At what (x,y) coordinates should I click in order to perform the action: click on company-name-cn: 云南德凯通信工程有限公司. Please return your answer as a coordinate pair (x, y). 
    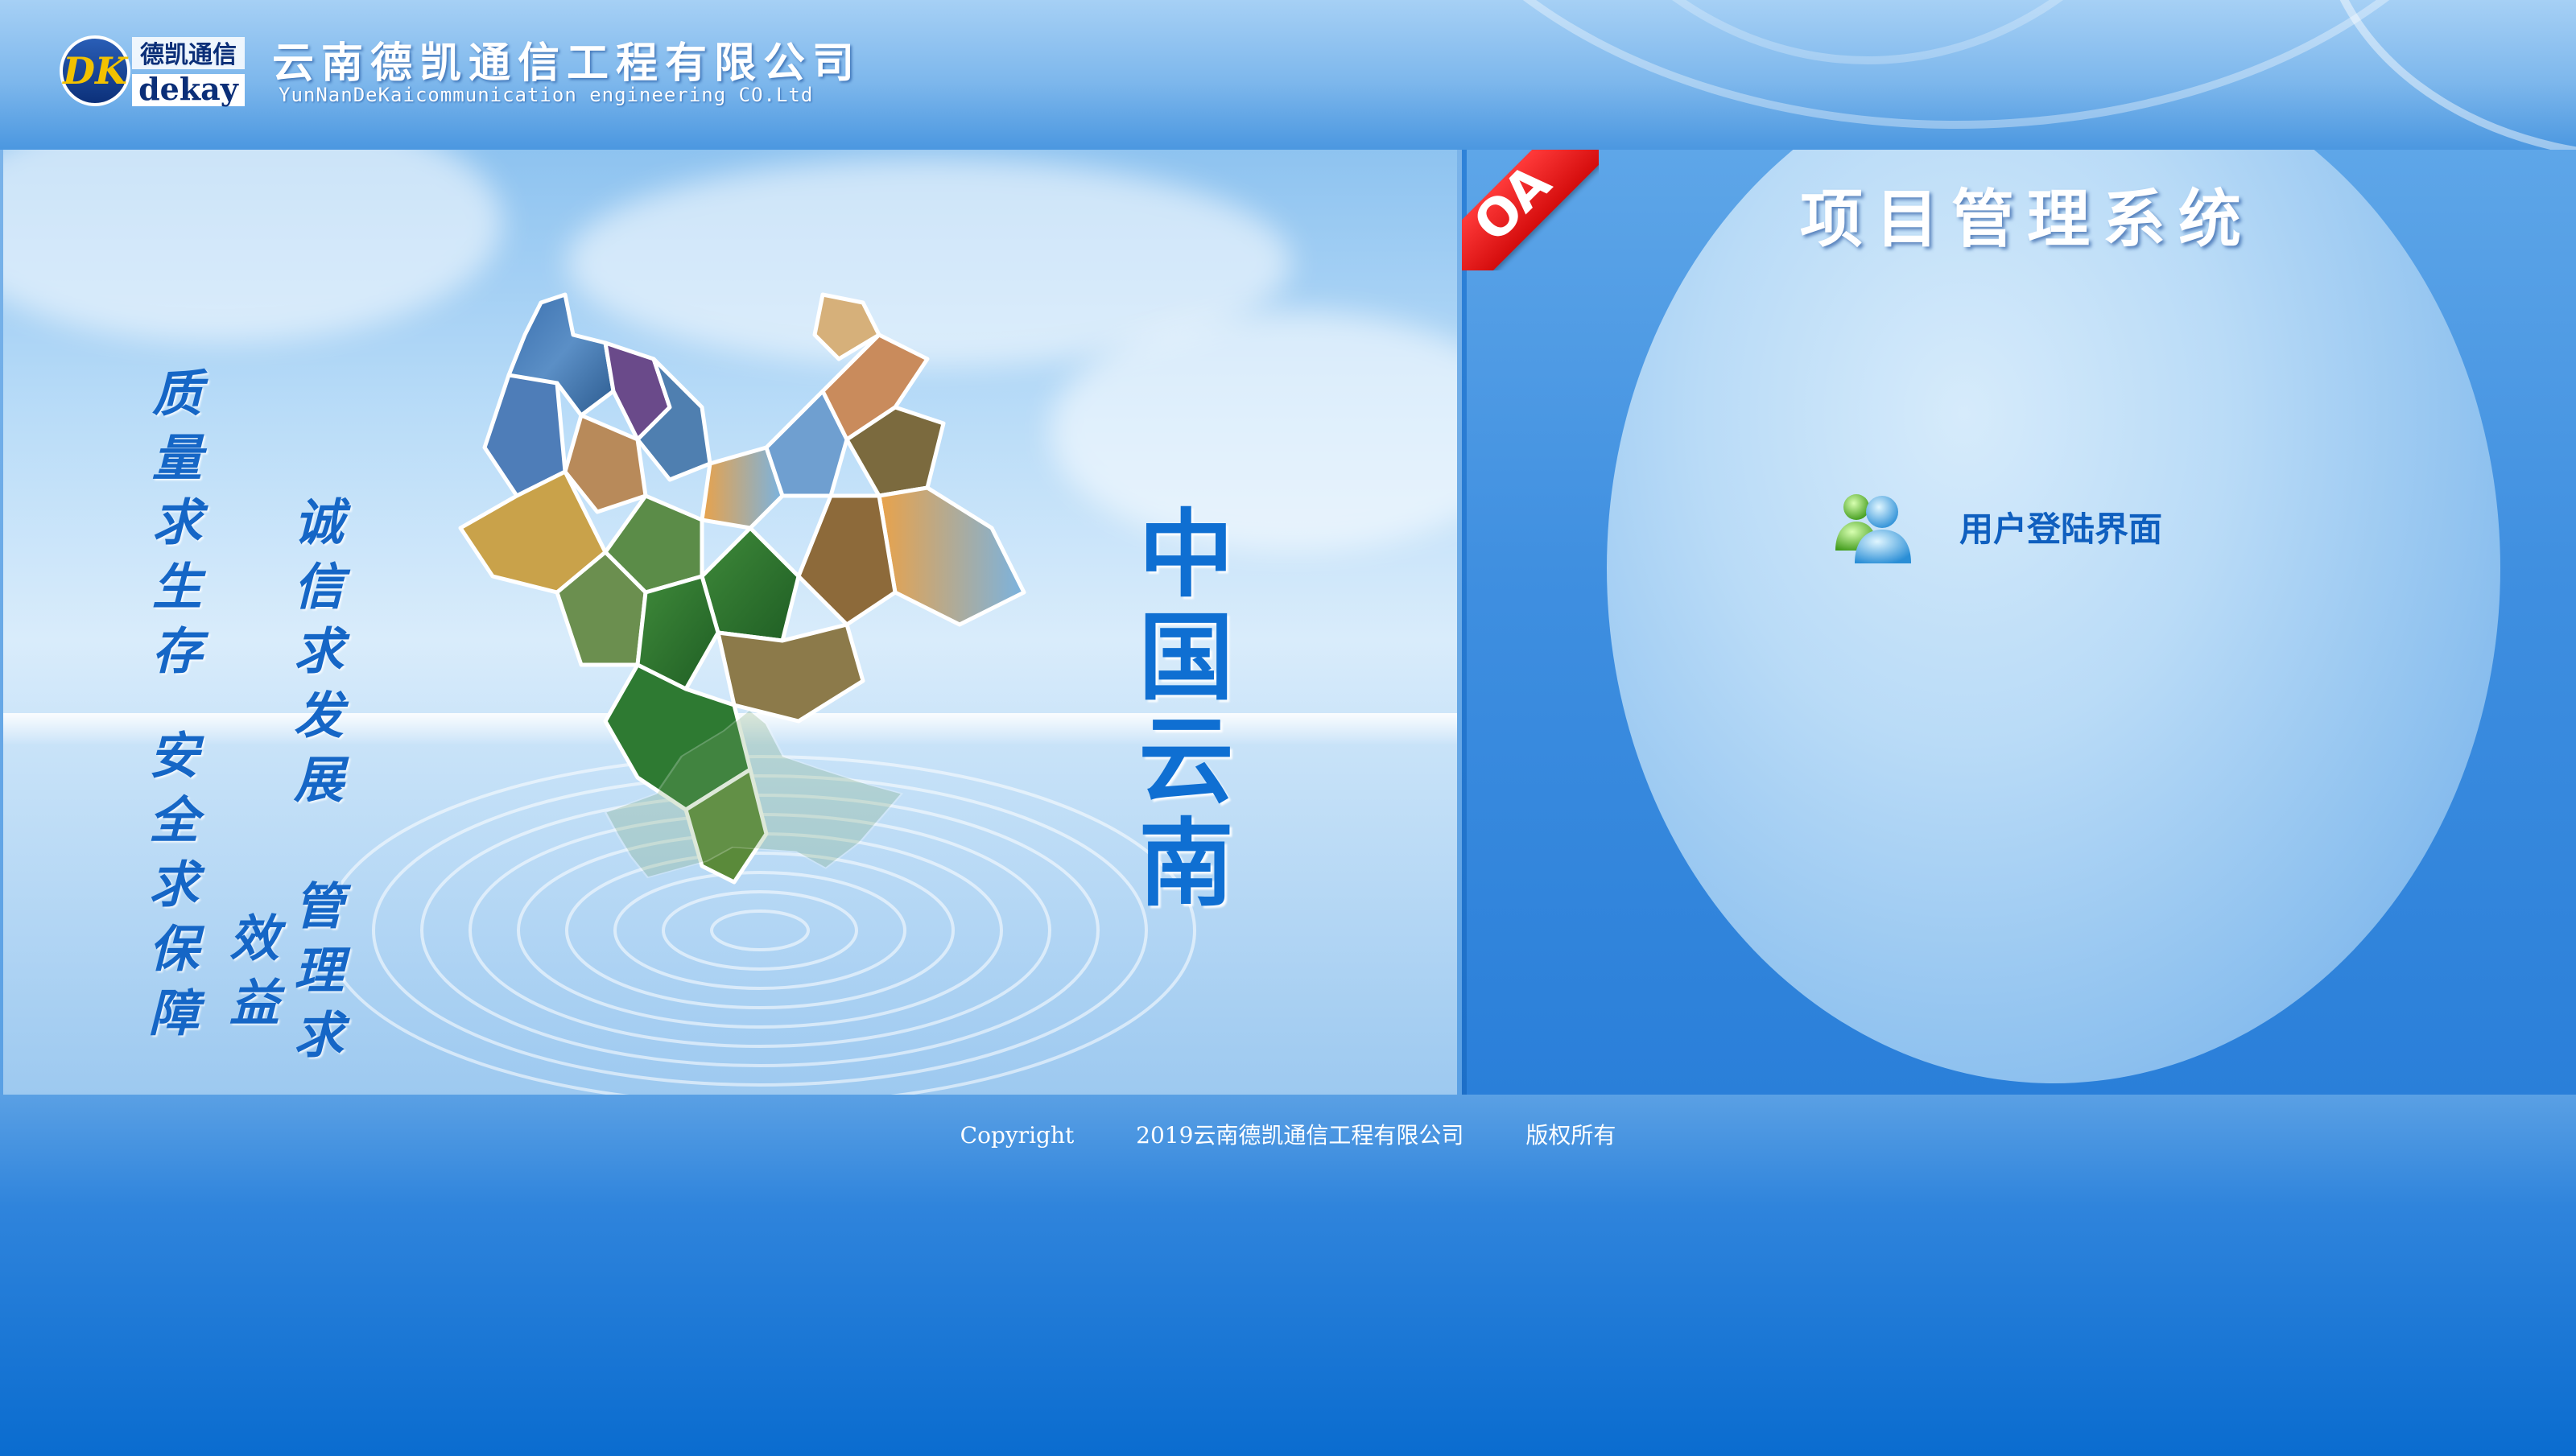
    Looking at the image, I should click on (567, 63).